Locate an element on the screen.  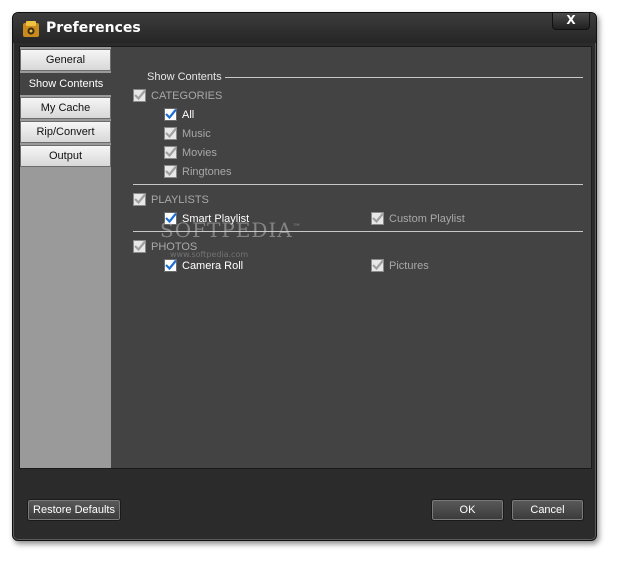
categories-row: CATEGORIES is located at coordinates (177, 95).